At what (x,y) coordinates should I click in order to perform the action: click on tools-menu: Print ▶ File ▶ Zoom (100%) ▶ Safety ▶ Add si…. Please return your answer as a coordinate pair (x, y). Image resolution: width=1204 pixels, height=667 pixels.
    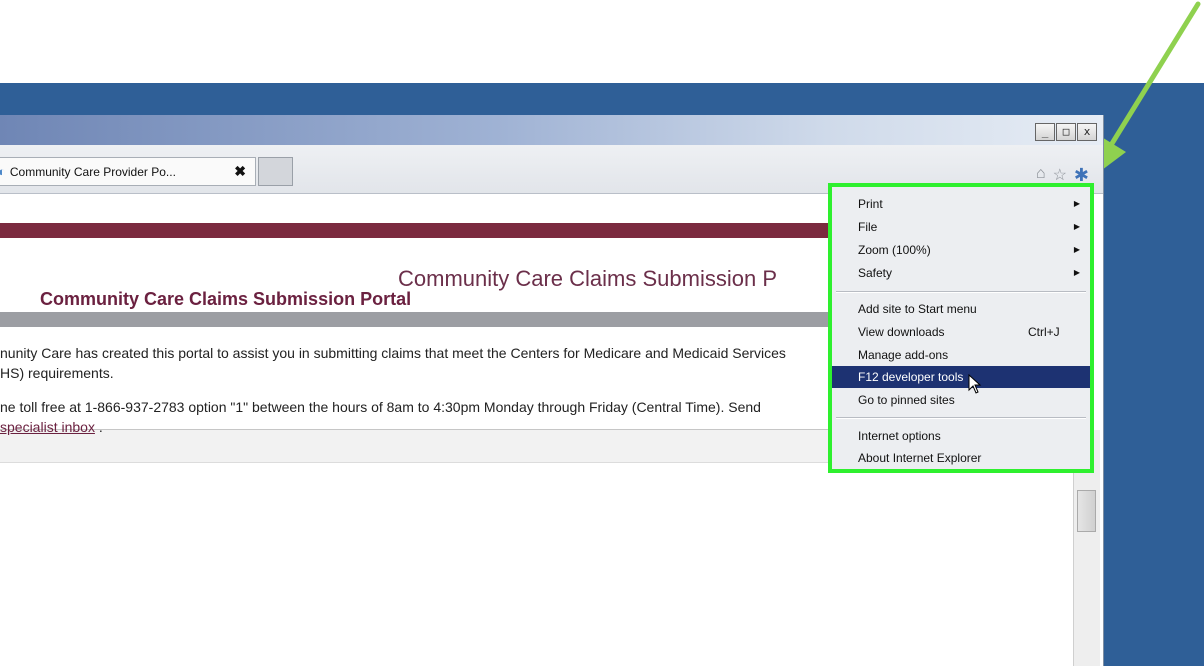
    Looking at the image, I should click on (961, 328).